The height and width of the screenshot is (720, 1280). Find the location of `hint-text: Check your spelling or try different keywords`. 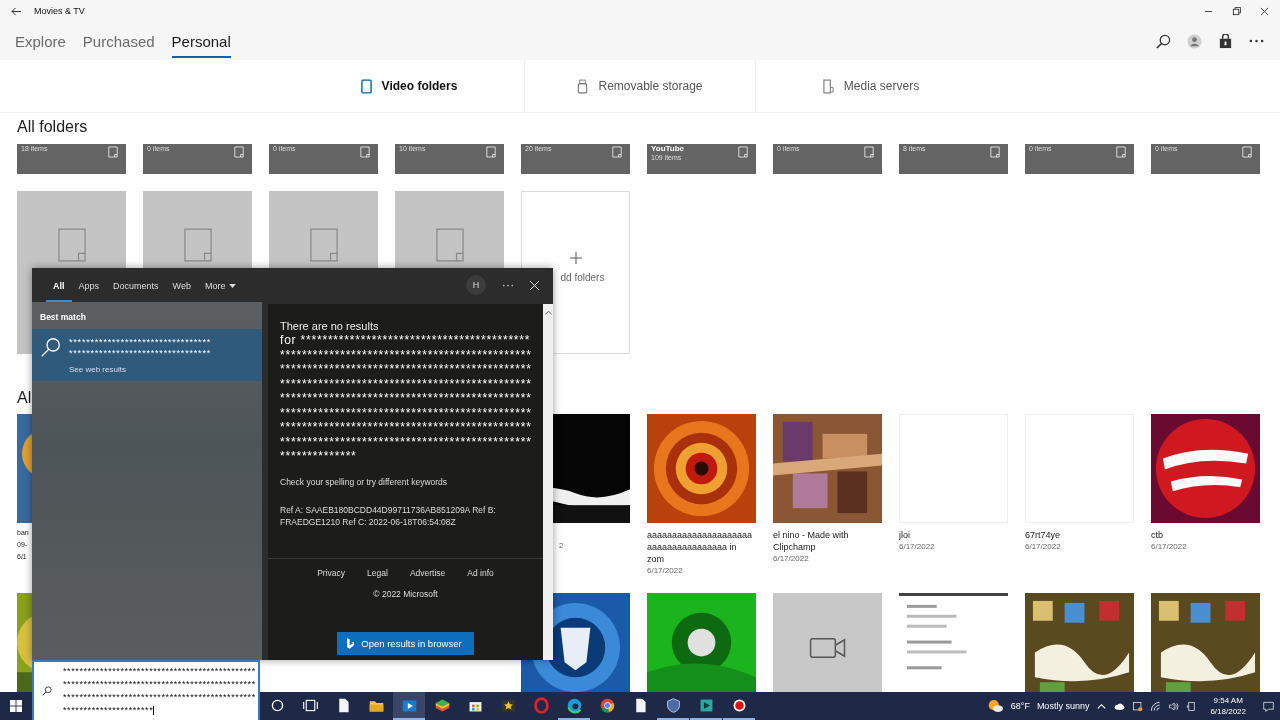

hint-text: Check your spelling or try different keywords is located at coordinates (364, 481).